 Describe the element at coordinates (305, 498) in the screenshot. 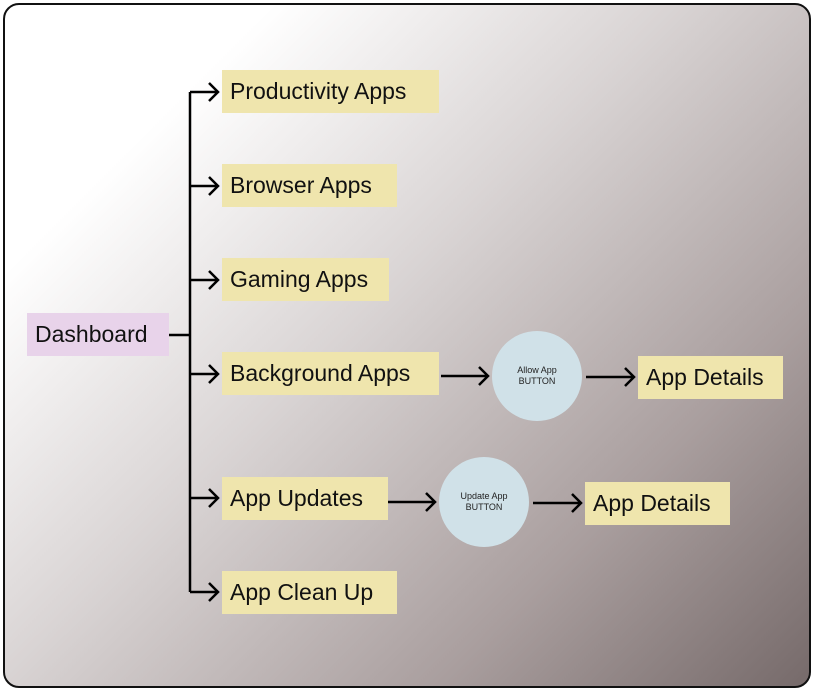

I see `app-updates-node: App Updates` at that location.